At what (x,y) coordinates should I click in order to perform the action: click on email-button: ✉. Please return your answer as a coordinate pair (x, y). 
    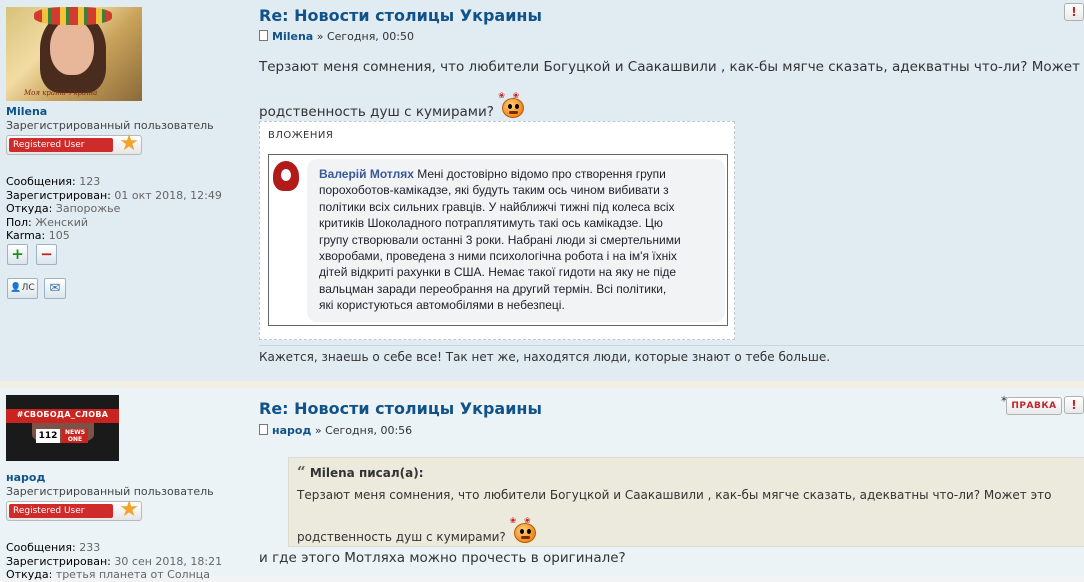
    Looking at the image, I should click on (55, 288).